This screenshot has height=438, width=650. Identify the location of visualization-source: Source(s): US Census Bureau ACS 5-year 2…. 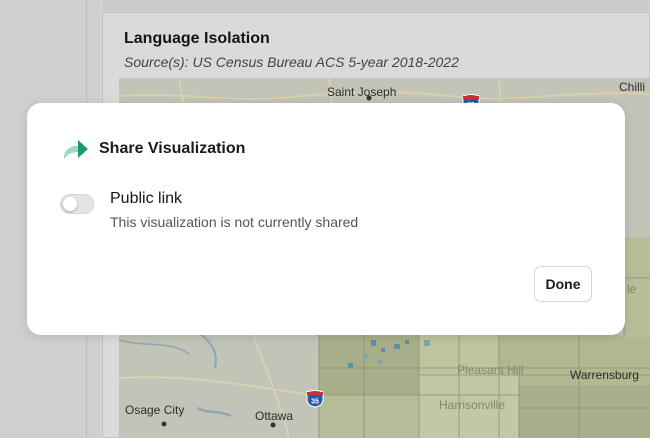
(291, 62).